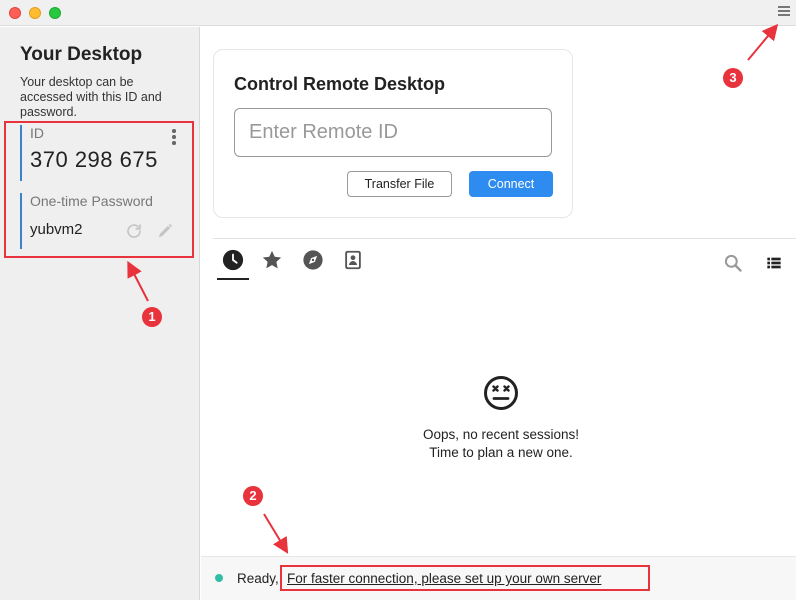 This screenshot has height=600, width=796. Describe the element at coordinates (501, 393) in the screenshot. I see `sad-face-icon` at that location.